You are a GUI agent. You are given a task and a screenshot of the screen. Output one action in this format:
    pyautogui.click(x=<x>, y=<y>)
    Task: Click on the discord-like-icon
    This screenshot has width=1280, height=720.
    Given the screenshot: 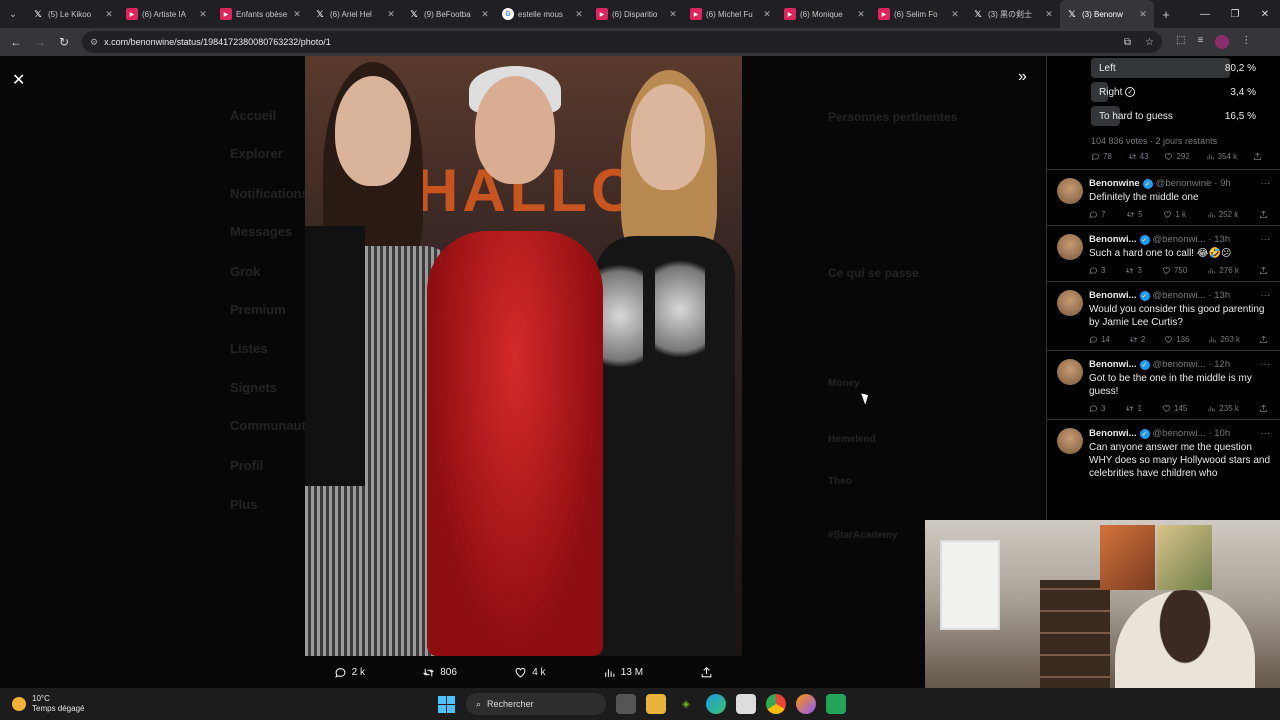 What is the action you would take?
    pyautogui.click(x=836, y=704)
    